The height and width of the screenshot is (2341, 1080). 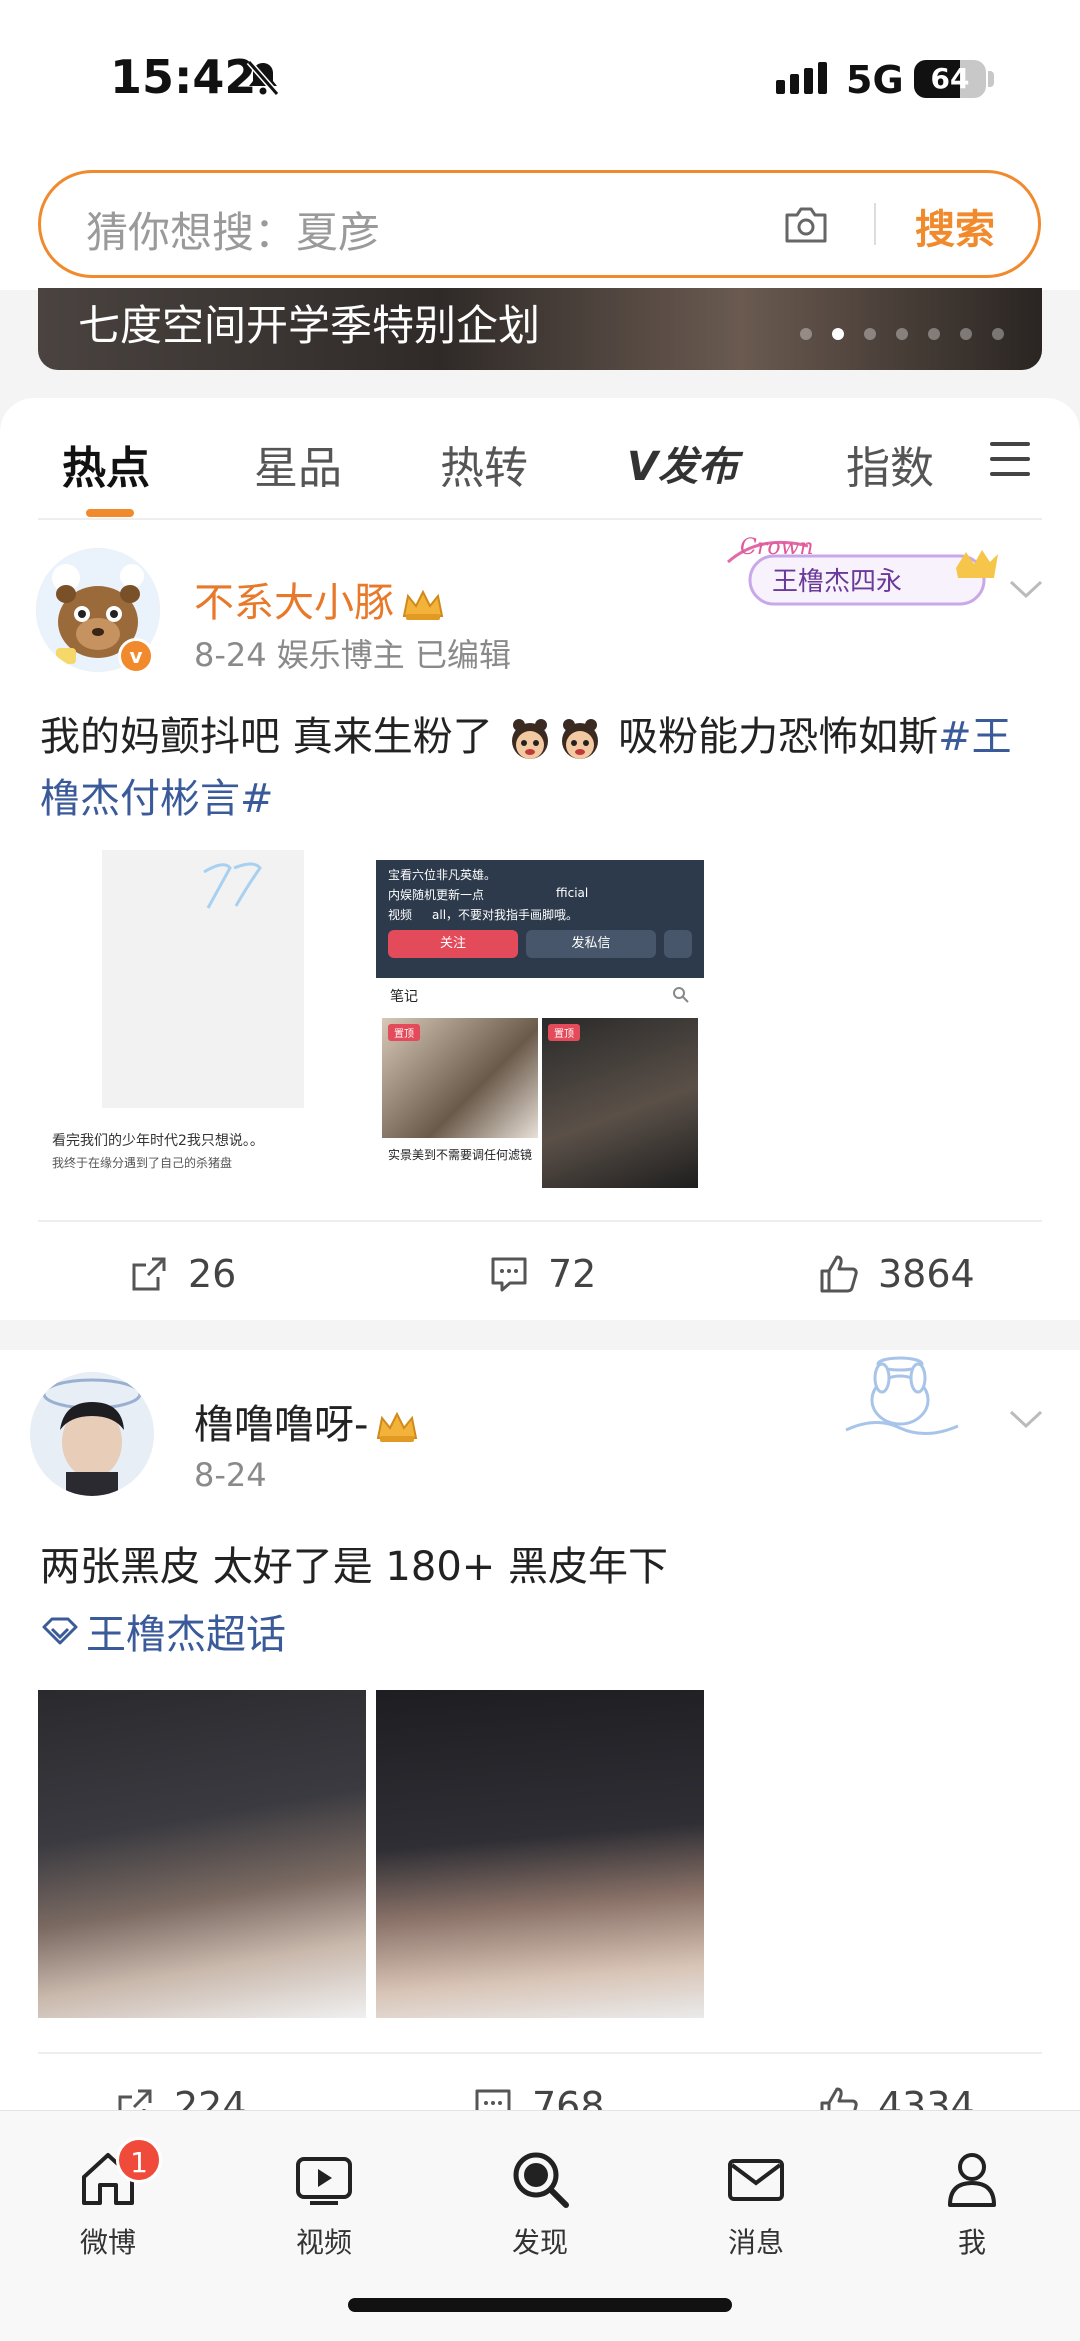 I want to click on post-text: 我的妈颤抖吧 真来生粉了 吸粉能力恐怖如斯#王橹杰付彬言#, so click(x=545, y=768).